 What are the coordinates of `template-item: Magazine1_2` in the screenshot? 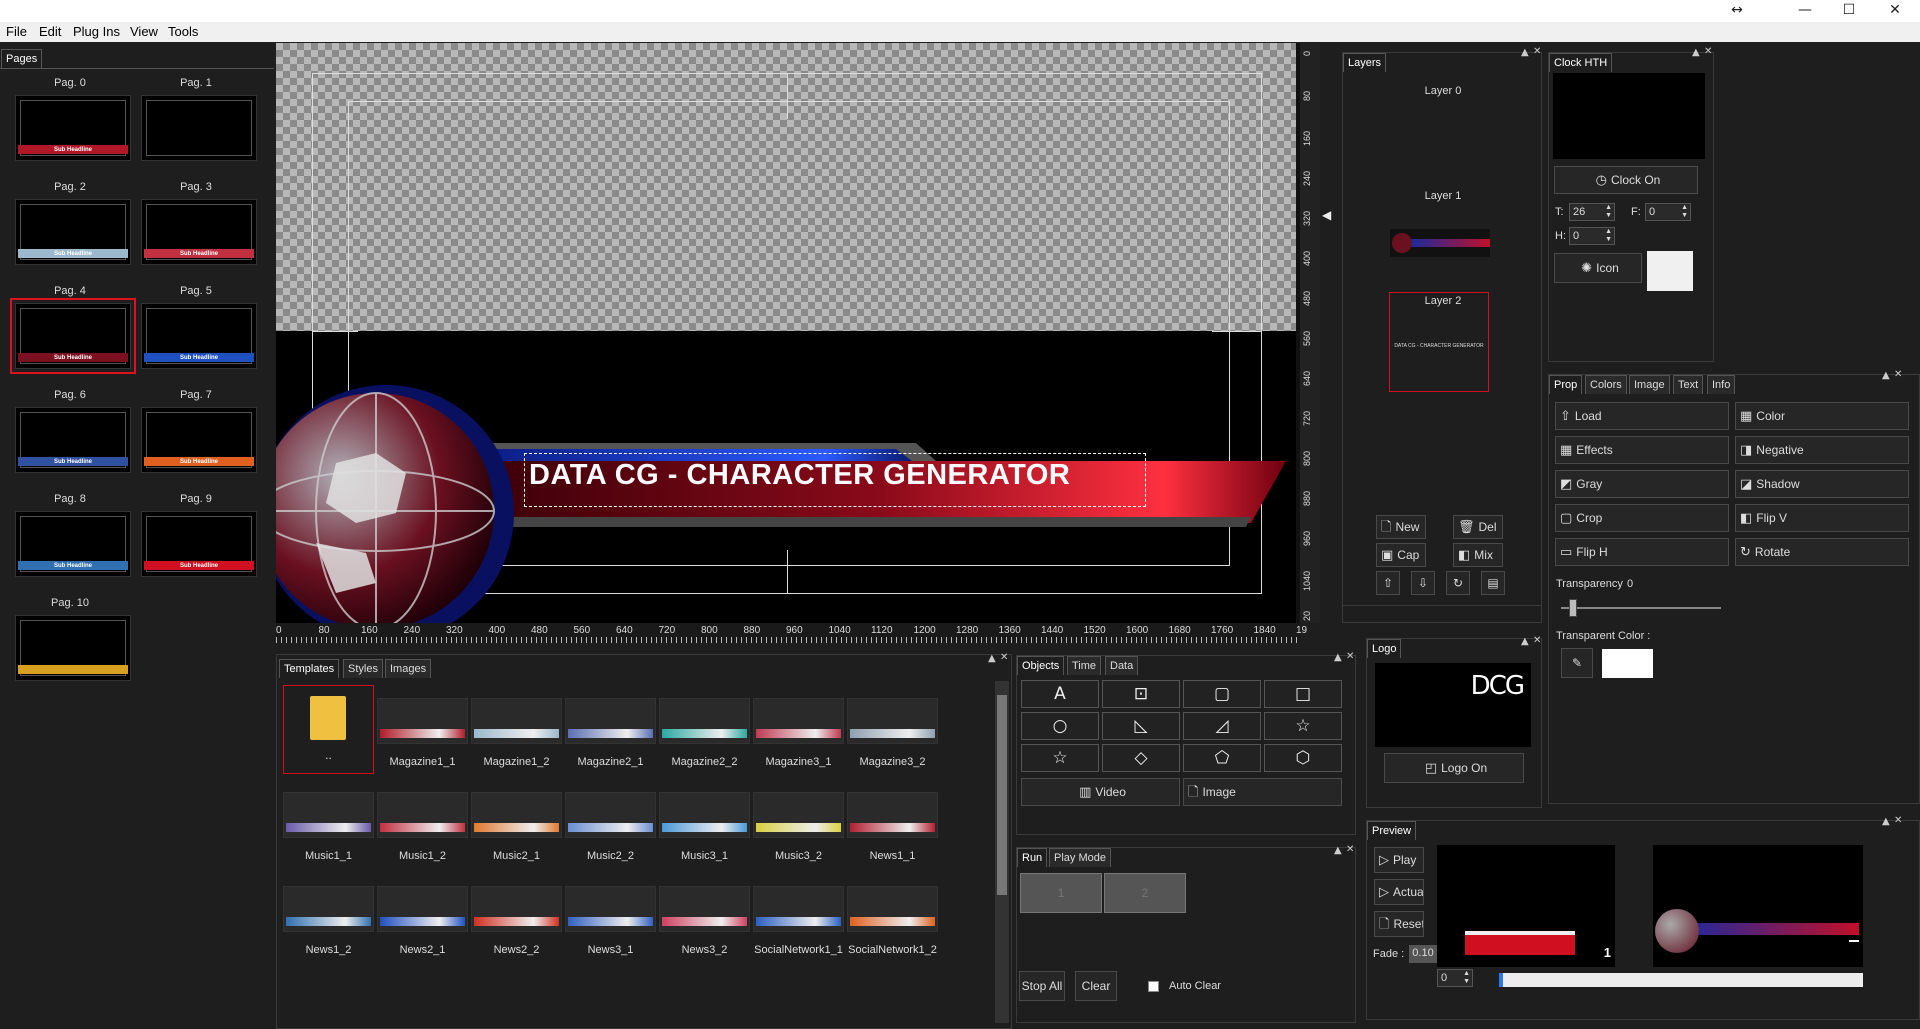 It's located at (516, 735).